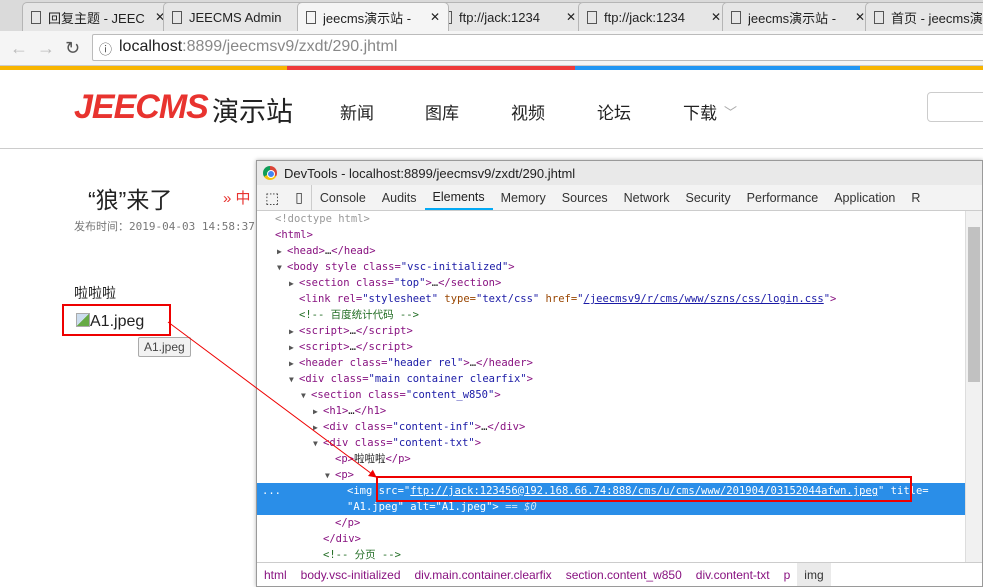 The width and height of the screenshot is (983, 587). I want to click on site-logo-suffix: 演示站, so click(252, 112).